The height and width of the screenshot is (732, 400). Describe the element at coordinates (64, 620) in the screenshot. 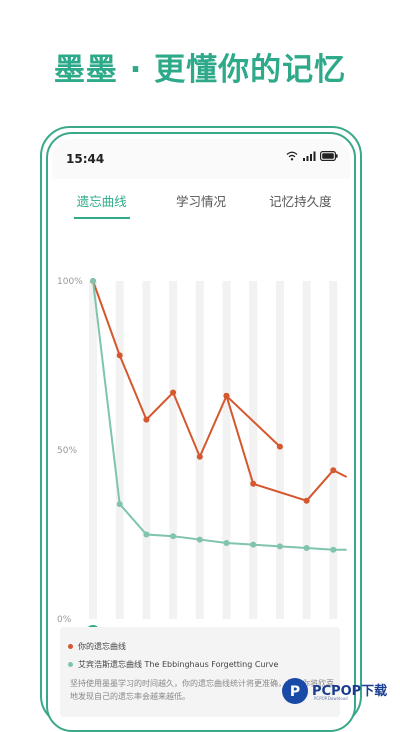

I see `y-tick-label: 0%` at that location.